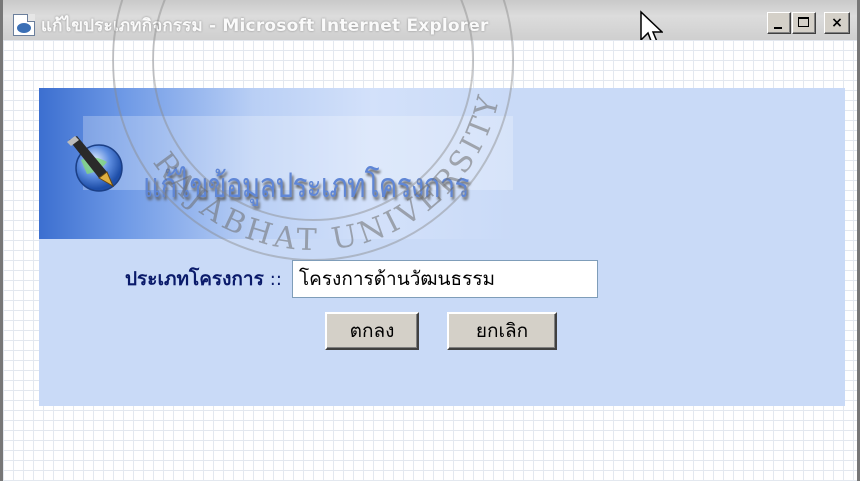 The width and height of the screenshot is (860, 481). I want to click on minimize-icon, so click(778, 28).